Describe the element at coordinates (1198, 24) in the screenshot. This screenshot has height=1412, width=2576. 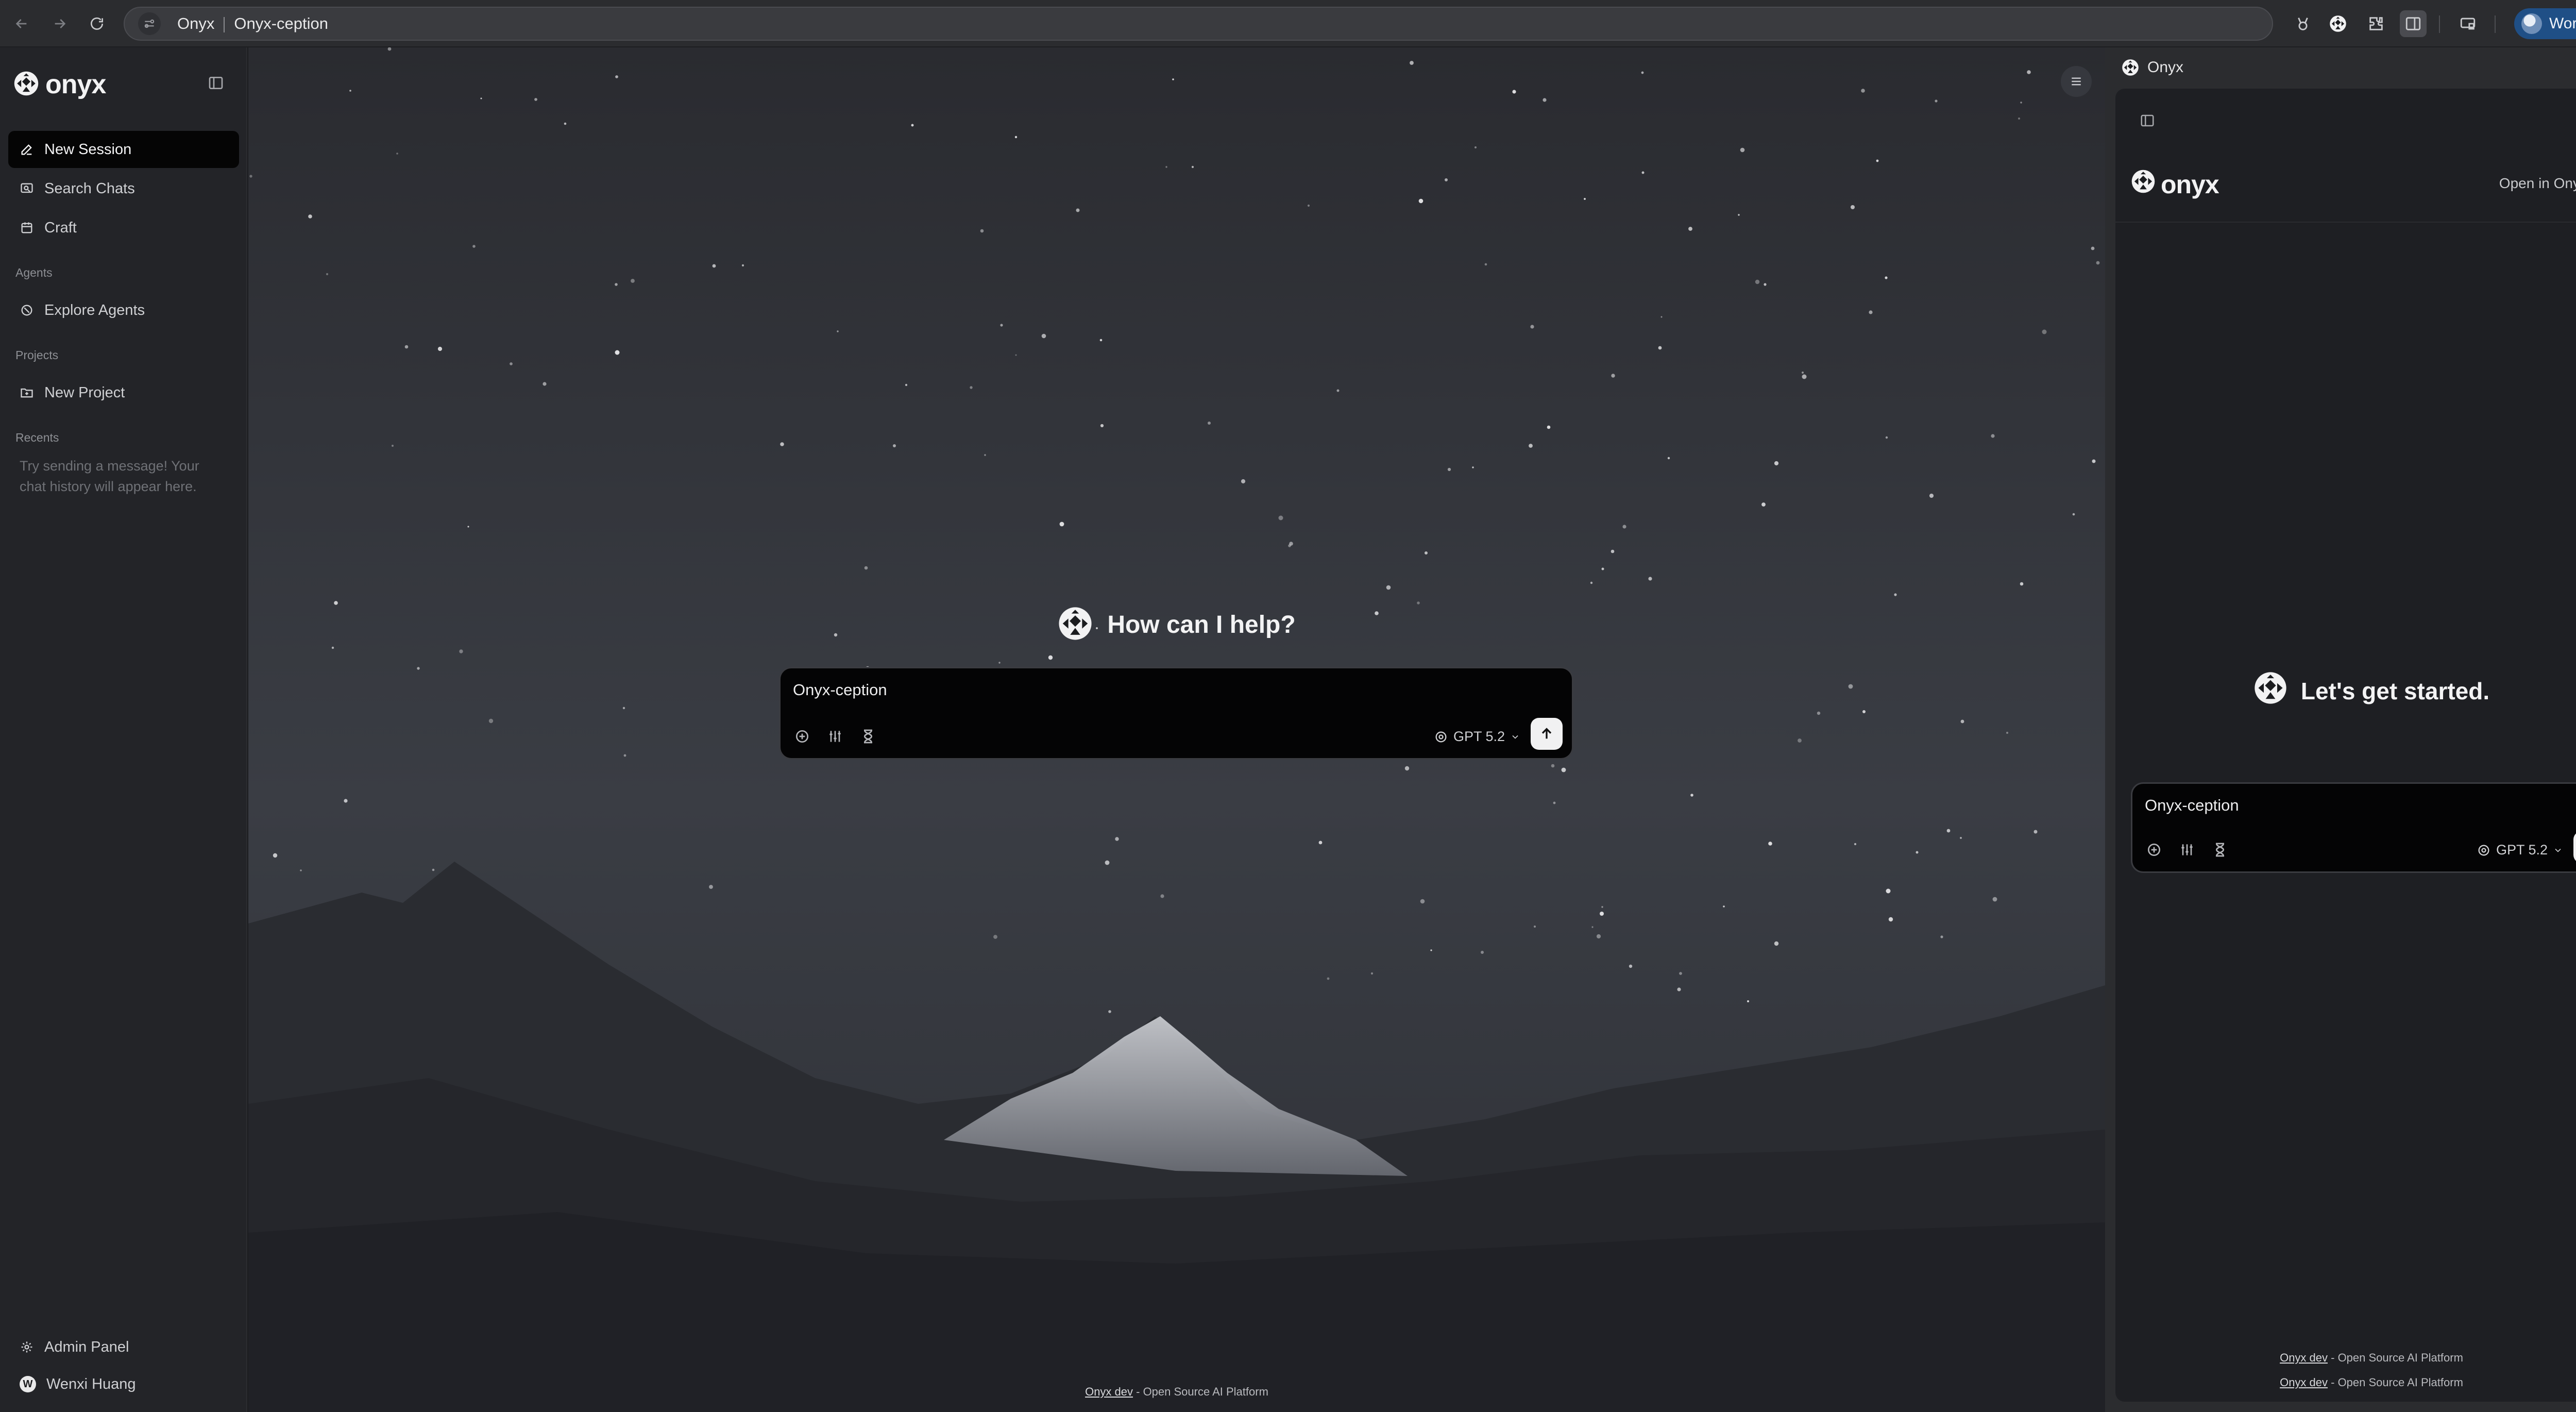
I see `address-bar: Onyx Onyx-ception` at that location.